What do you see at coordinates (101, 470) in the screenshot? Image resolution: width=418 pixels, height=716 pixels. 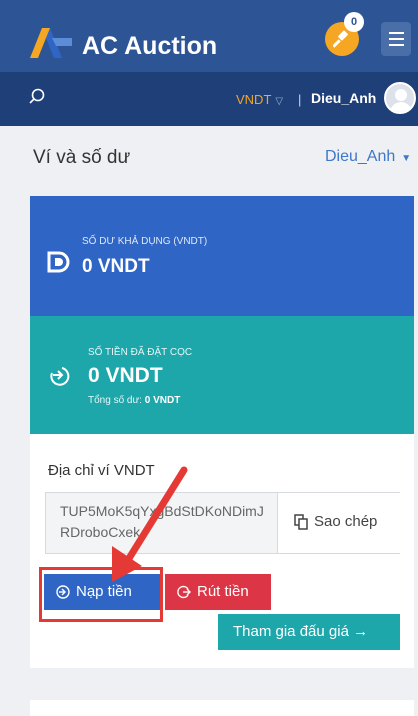 I see `wallet-address-label: Địa chỉ ví VNDT` at bounding box center [101, 470].